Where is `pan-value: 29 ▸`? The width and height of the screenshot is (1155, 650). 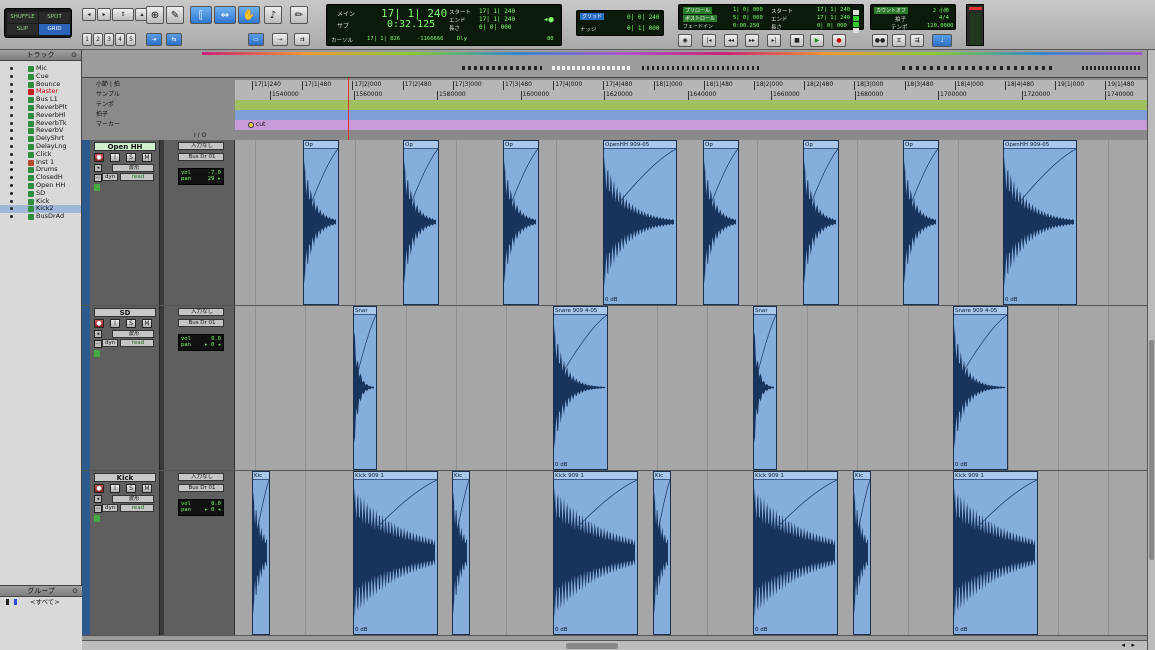
pan-value: 29 ▸ is located at coordinates (214, 179).